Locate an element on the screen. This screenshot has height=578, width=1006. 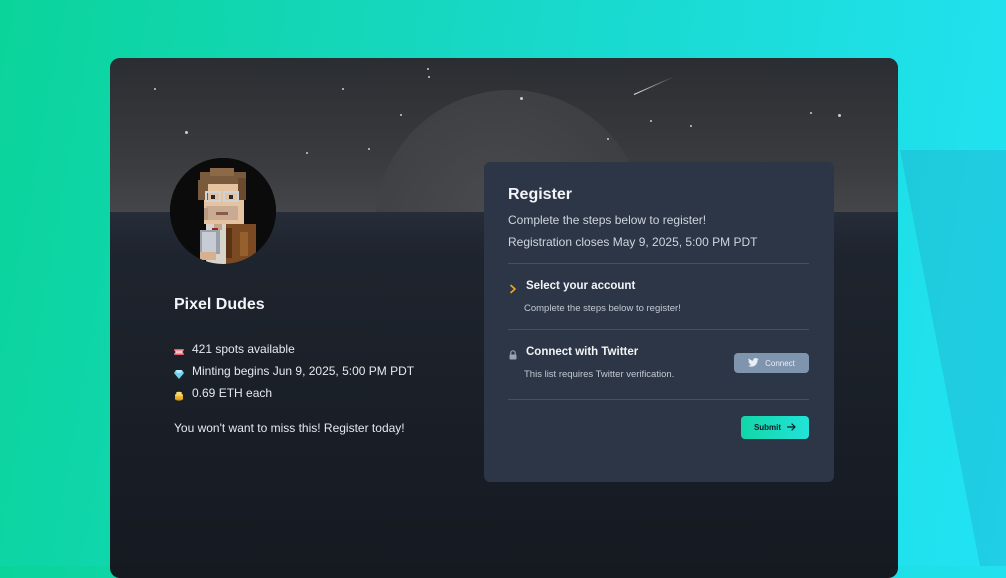
register-subtitle: Complete the steps below to register! is located at coordinates (607, 220).